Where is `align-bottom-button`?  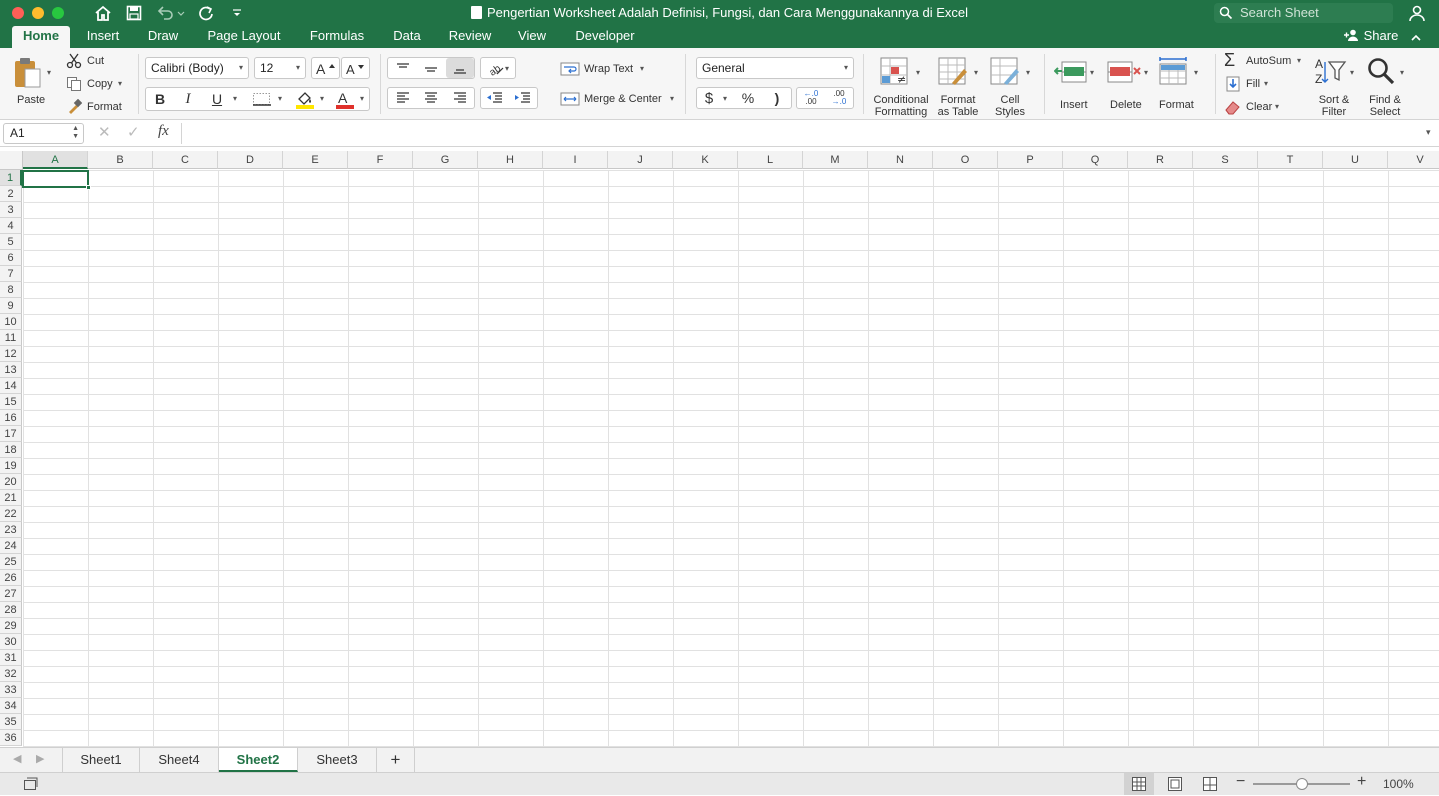
align-bottom-button is located at coordinates (460, 68).